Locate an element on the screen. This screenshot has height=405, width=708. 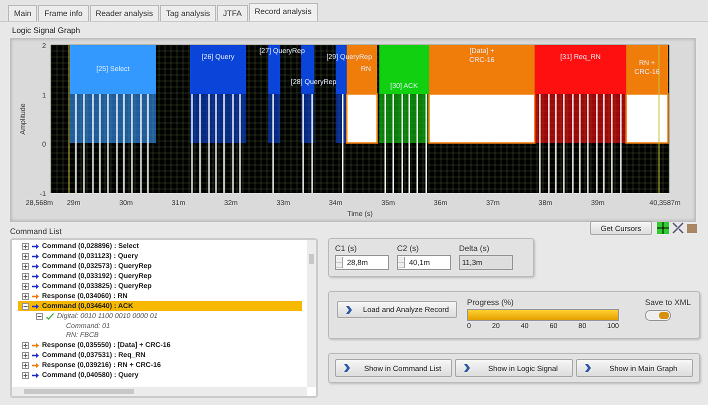
graph-title: Logic Signal Graph is located at coordinates (46, 31).